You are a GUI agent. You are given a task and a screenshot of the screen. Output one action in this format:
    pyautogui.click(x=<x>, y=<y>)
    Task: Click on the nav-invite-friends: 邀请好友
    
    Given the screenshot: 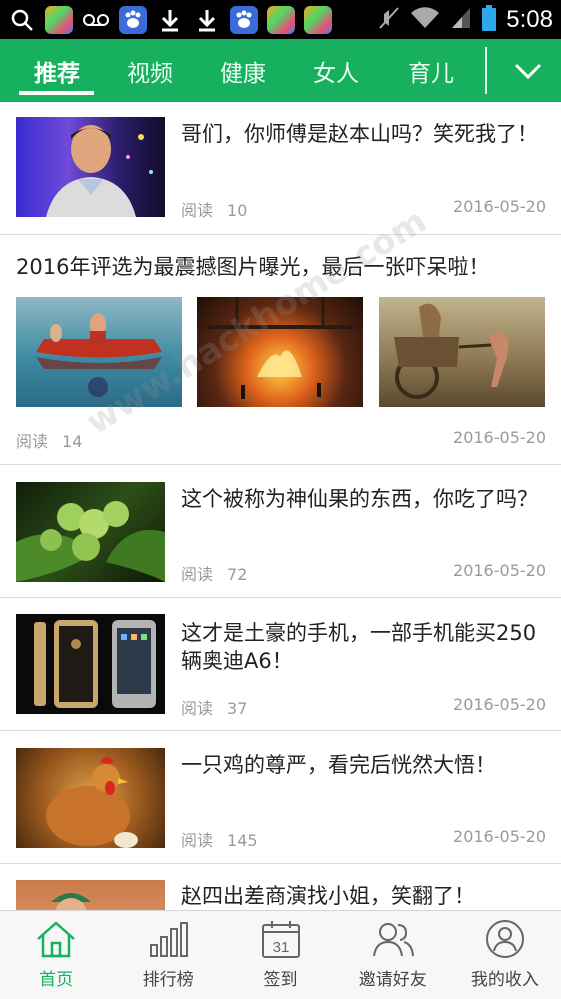 What is the action you would take?
    pyautogui.click(x=393, y=955)
    